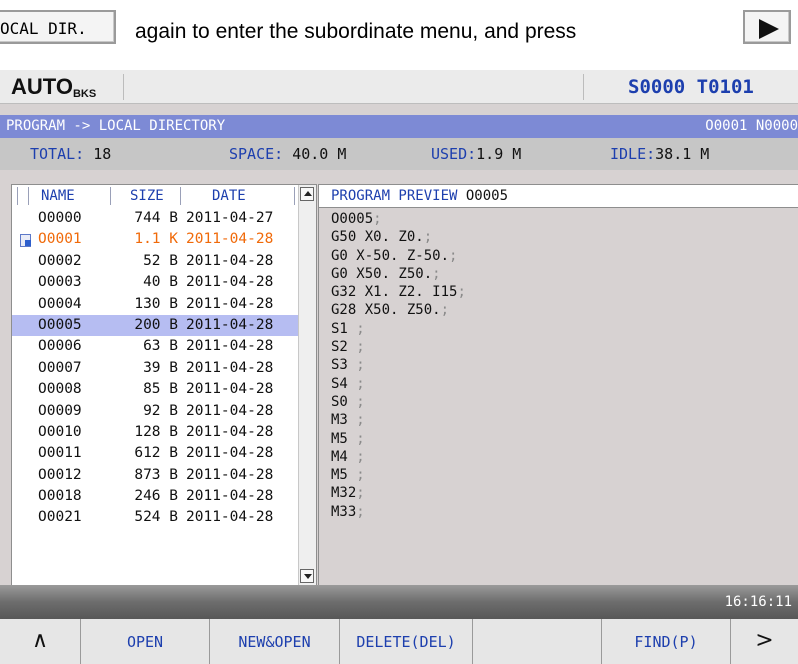 Image resolution: width=798 pixels, height=664 pixels. I want to click on chevron-down-icon, so click(308, 576).